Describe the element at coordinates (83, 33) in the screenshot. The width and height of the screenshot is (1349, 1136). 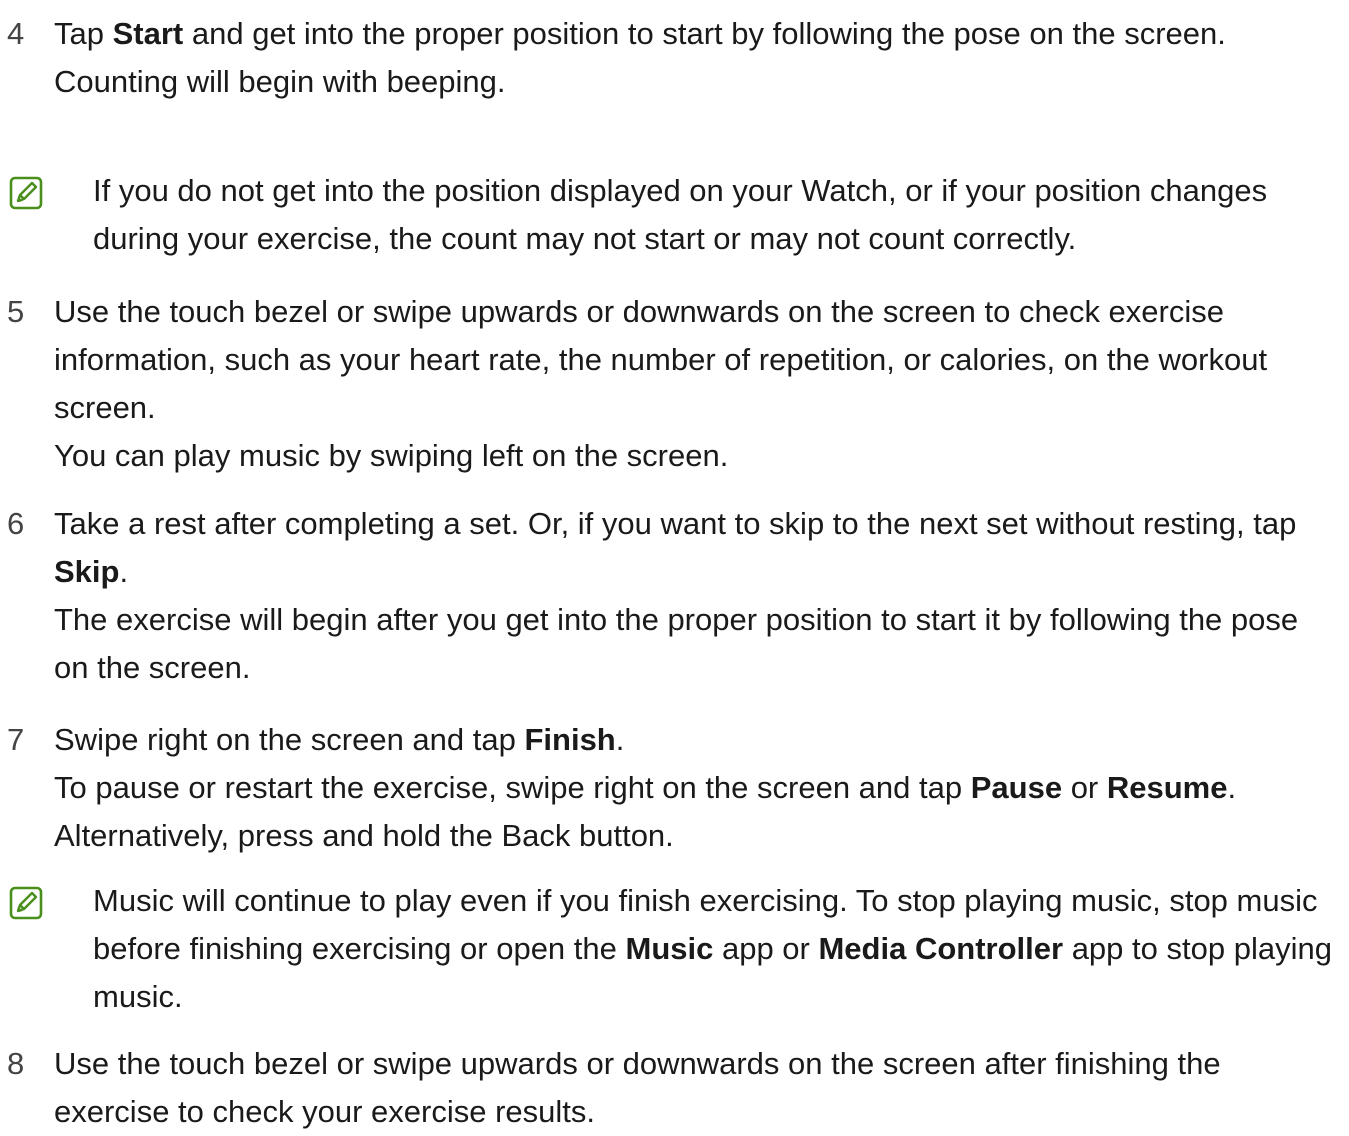
I see `text-segment: Tap` at that location.